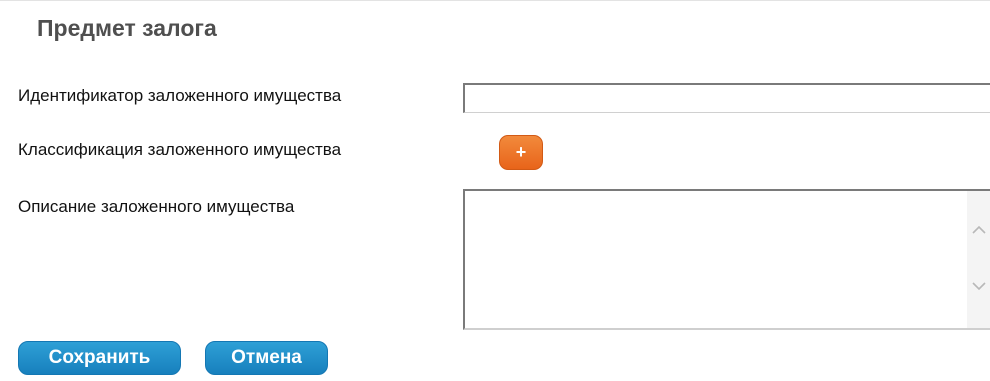 The width and height of the screenshot is (990, 381). Describe the element at coordinates (99, 358) in the screenshot. I see `save-button: Сохранить` at that location.